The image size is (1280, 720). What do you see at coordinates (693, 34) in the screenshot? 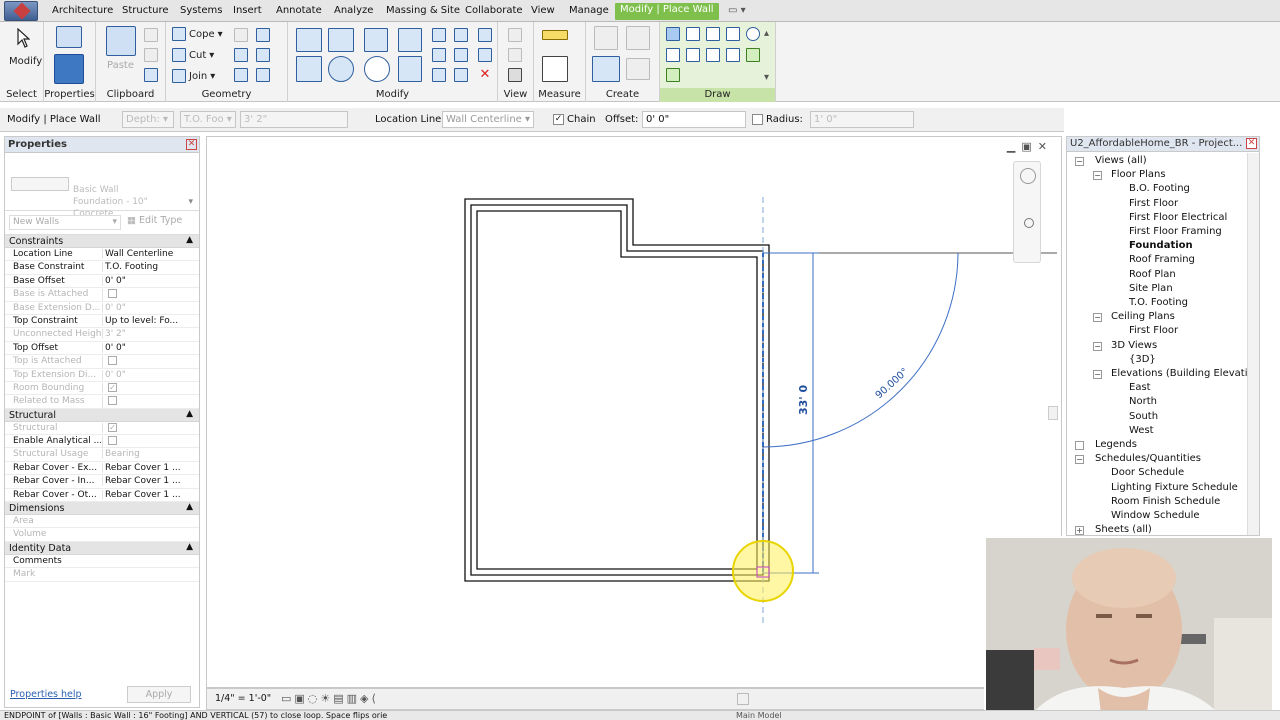
I see `rectangle-tool-icon` at bounding box center [693, 34].